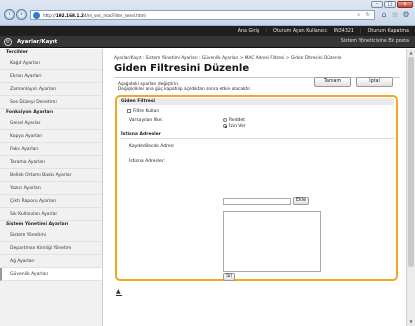 The width and height of the screenshot is (415, 326). Describe the element at coordinates (301, 201) in the screenshot. I see `add-button: Ekle` at that location.